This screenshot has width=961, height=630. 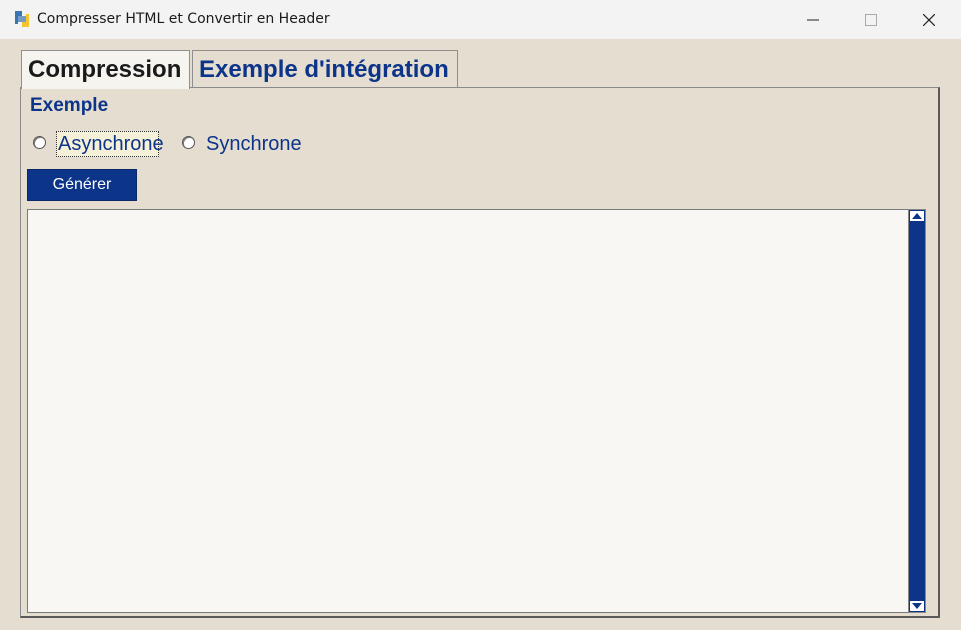 I want to click on maximize-button, so click(x=871, y=19).